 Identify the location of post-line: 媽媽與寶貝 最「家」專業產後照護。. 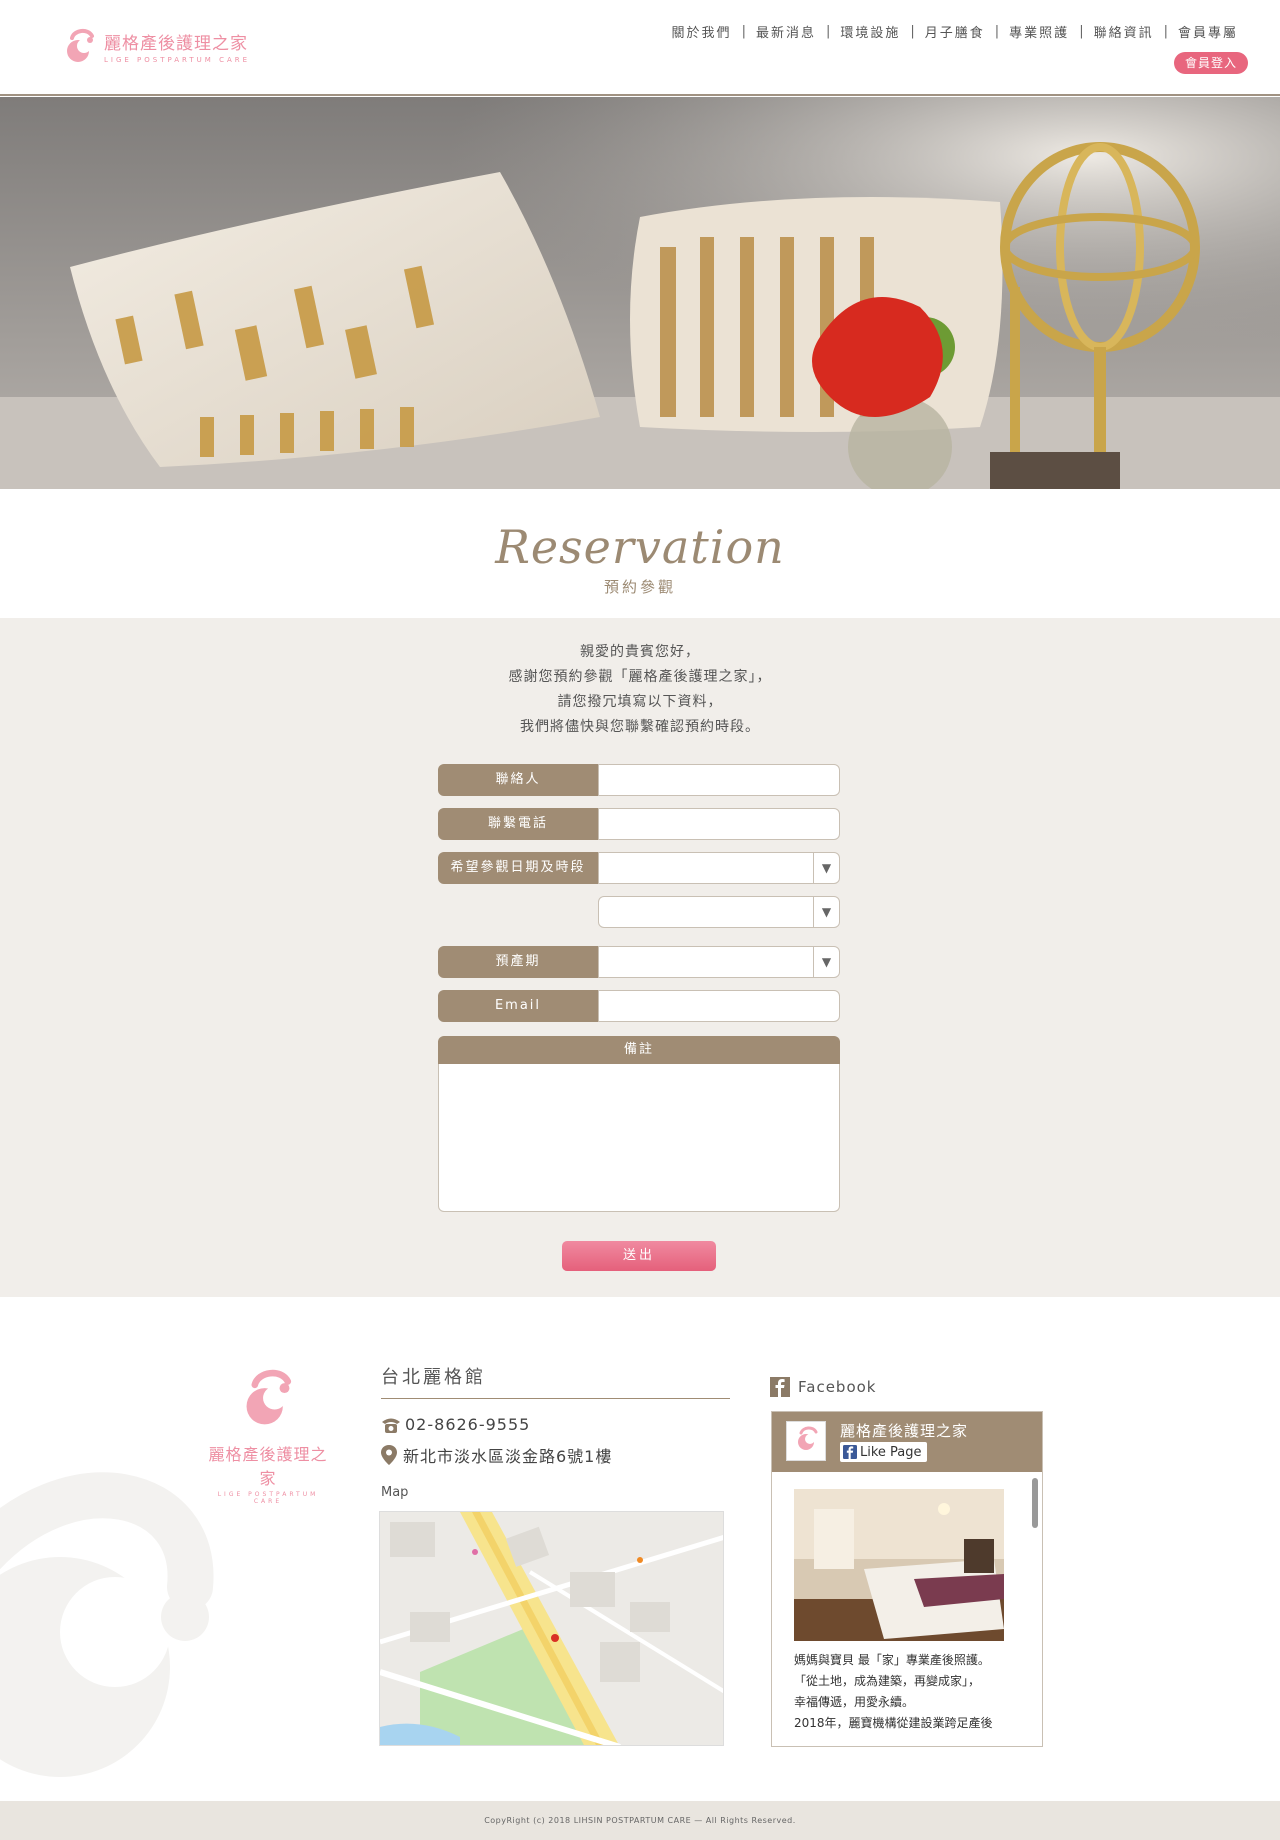
(892, 1660).